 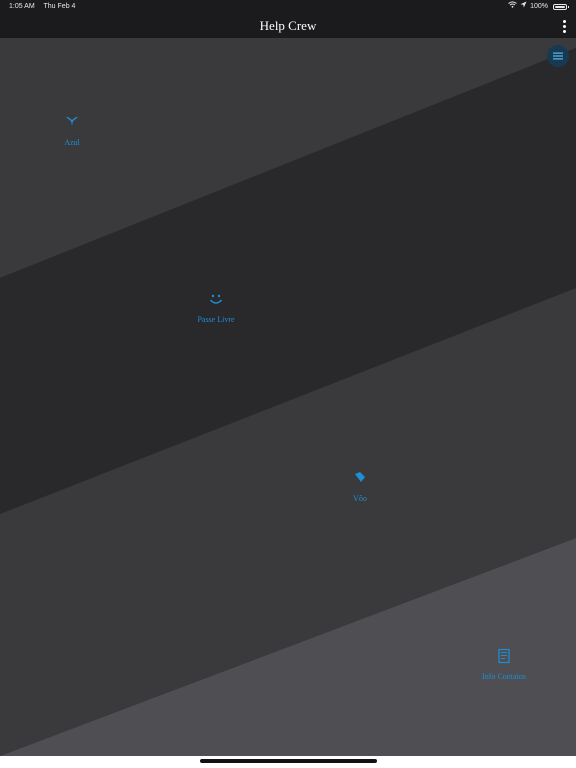 What do you see at coordinates (512, 7) in the screenshot?
I see `wifi-icon` at bounding box center [512, 7].